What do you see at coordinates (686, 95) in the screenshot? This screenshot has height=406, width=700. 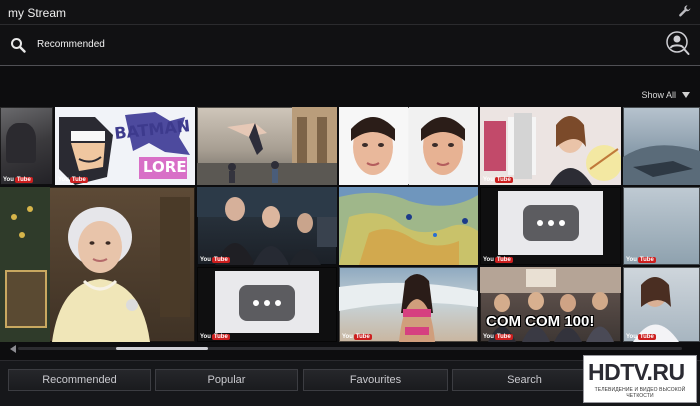 I see `triangle-down-icon` at bounding box center [686, 95].